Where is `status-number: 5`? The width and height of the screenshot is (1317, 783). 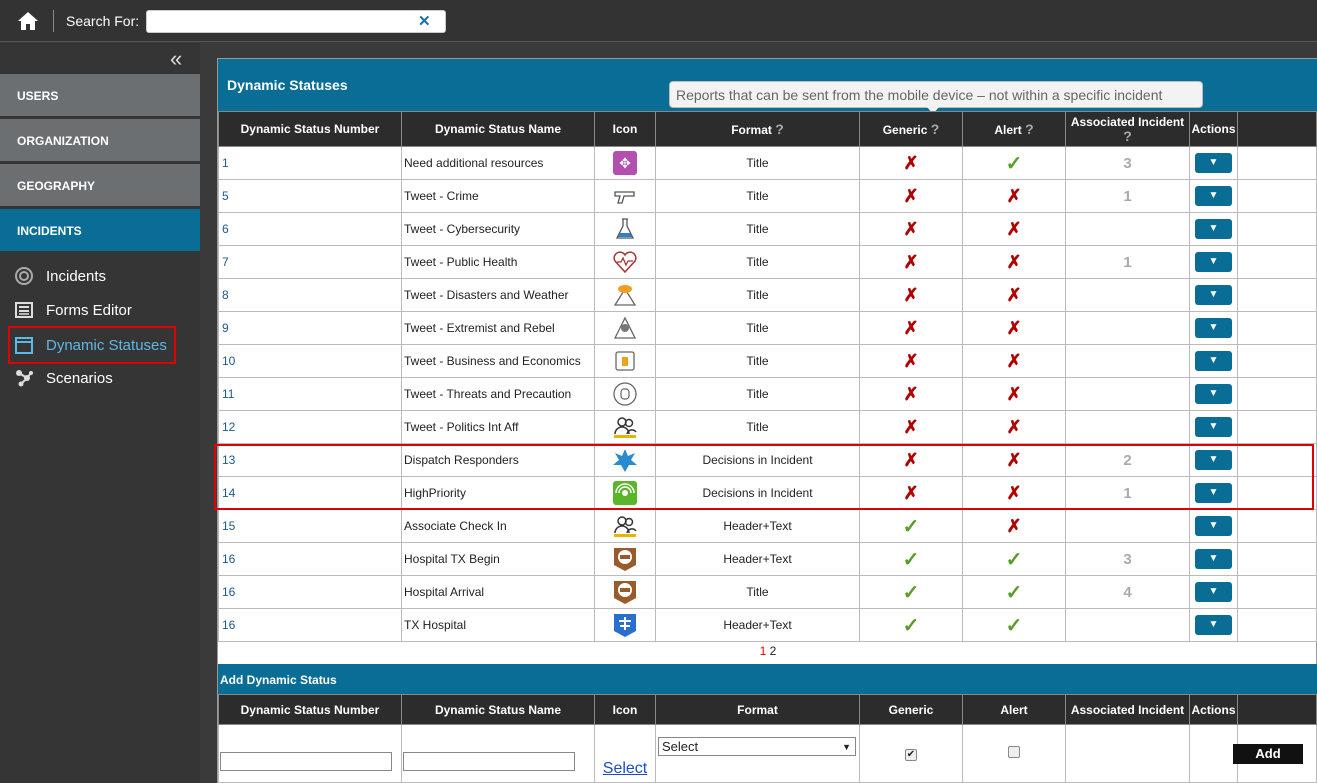
status-number: 5 is located at coordinates (310, 196).